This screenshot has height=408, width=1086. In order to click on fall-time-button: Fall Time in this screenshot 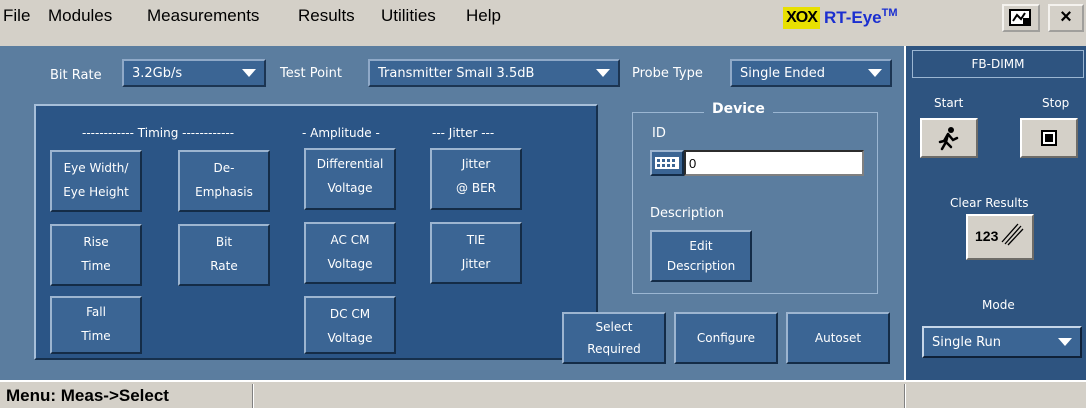, I will do `click(96, 325)`.